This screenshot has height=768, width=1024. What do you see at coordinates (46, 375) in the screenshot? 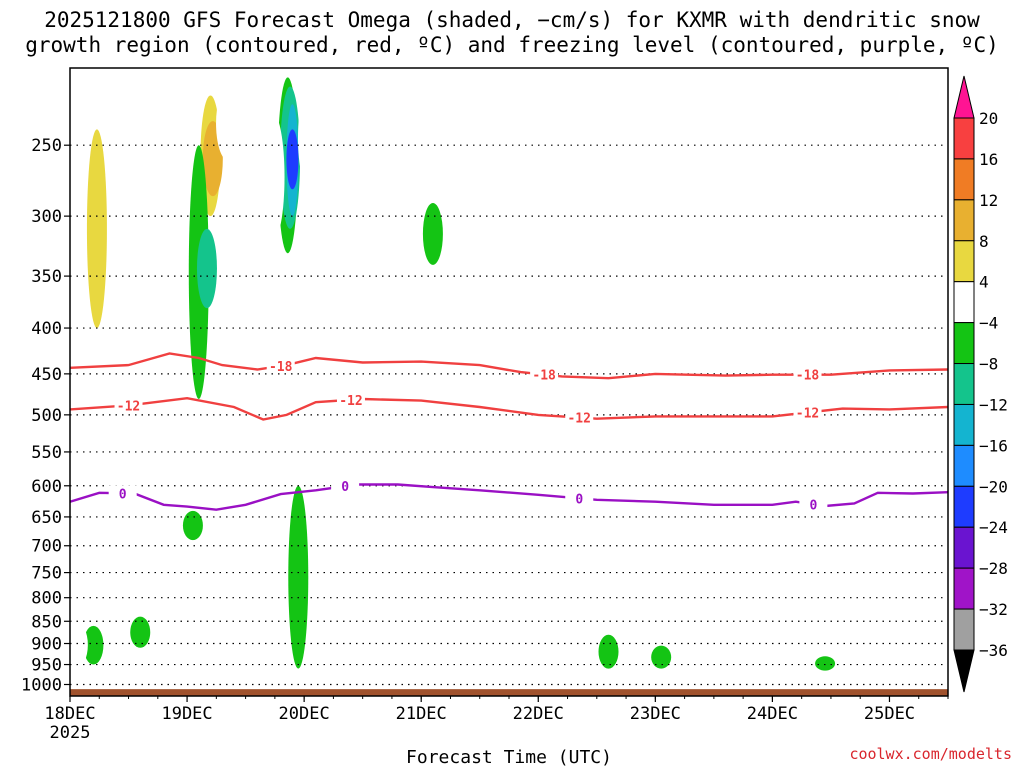
I see `y-tick-label: 450` at bounding box center [46, 375].